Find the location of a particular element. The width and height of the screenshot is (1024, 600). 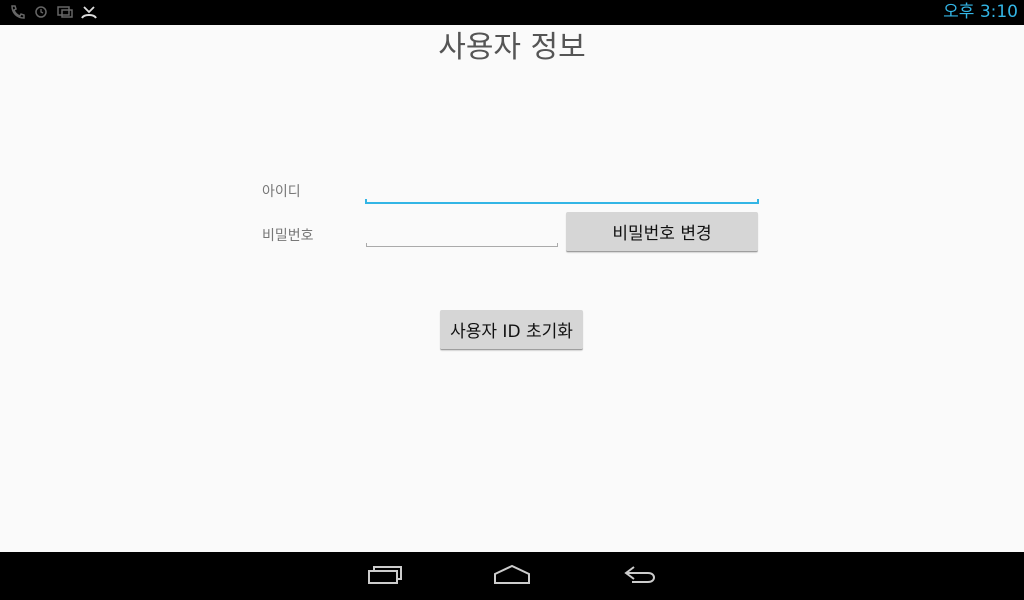

back-button is located at coordinates (640, 576).